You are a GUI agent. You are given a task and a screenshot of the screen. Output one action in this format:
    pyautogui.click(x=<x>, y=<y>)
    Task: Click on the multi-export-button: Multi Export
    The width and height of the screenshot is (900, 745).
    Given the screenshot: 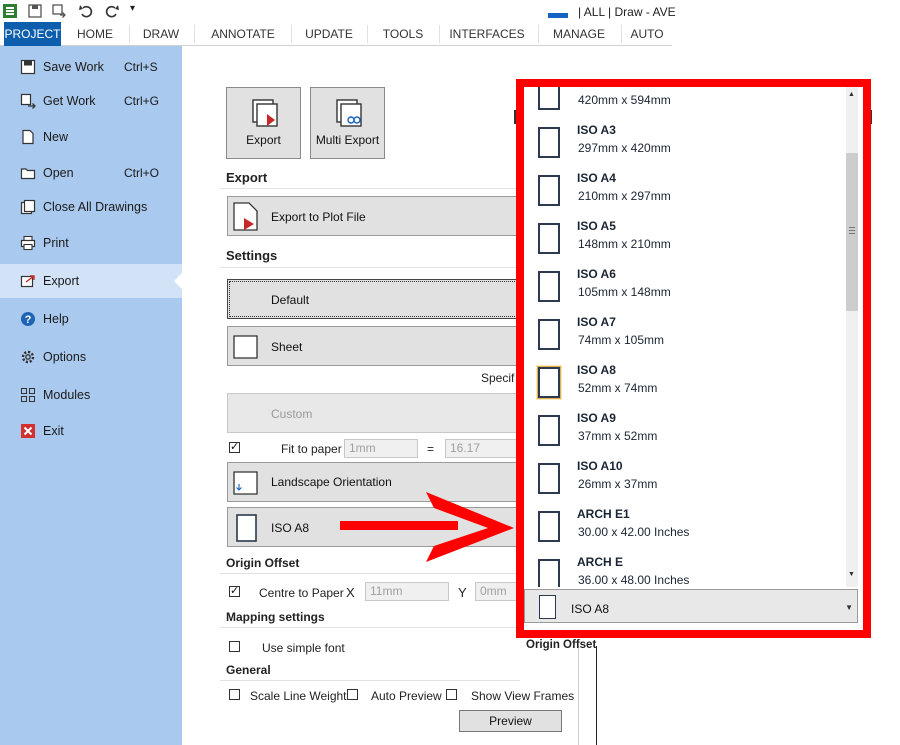 What is the action you would take?
    pyautogui.click(x=347, y=123)
    